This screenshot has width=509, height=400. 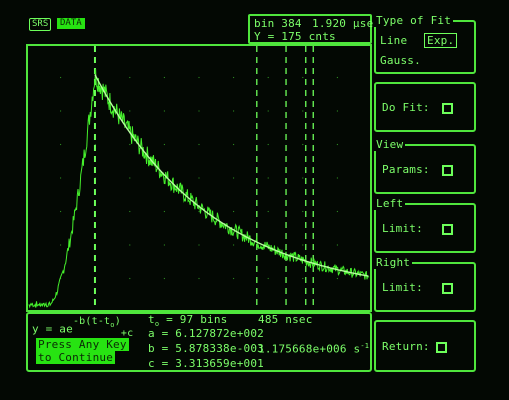 I want to click on param-a: a = 6.127872e+002, so click(x=206, y=333).